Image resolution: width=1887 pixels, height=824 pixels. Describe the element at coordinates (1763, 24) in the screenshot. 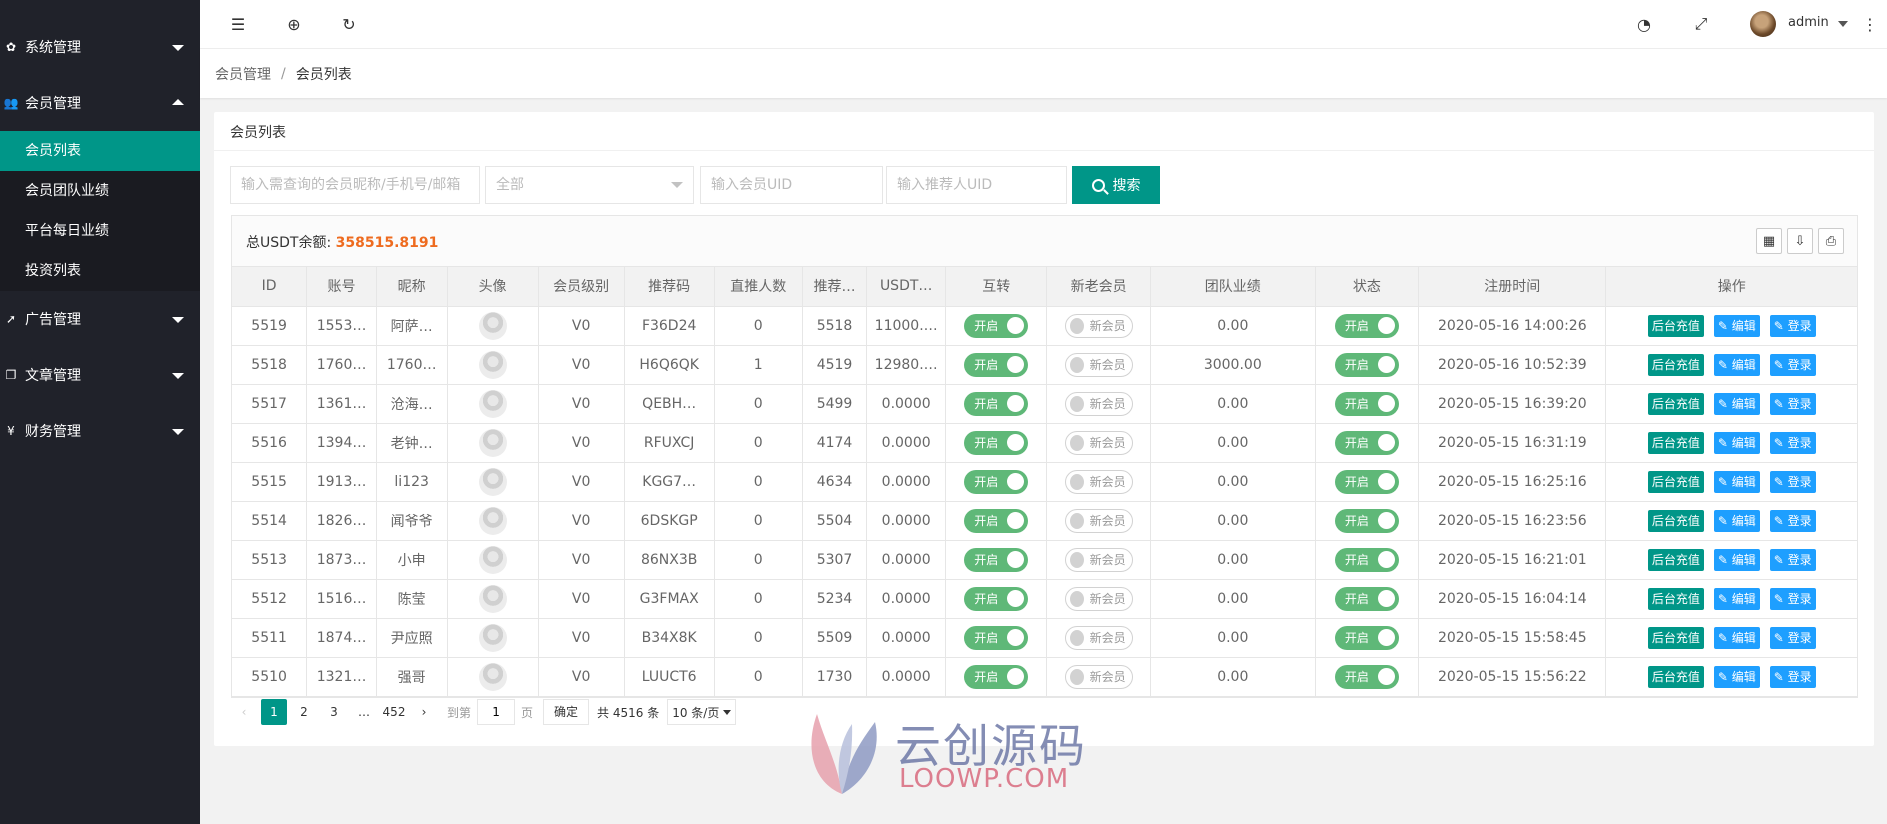

I see `avatar` at that location.